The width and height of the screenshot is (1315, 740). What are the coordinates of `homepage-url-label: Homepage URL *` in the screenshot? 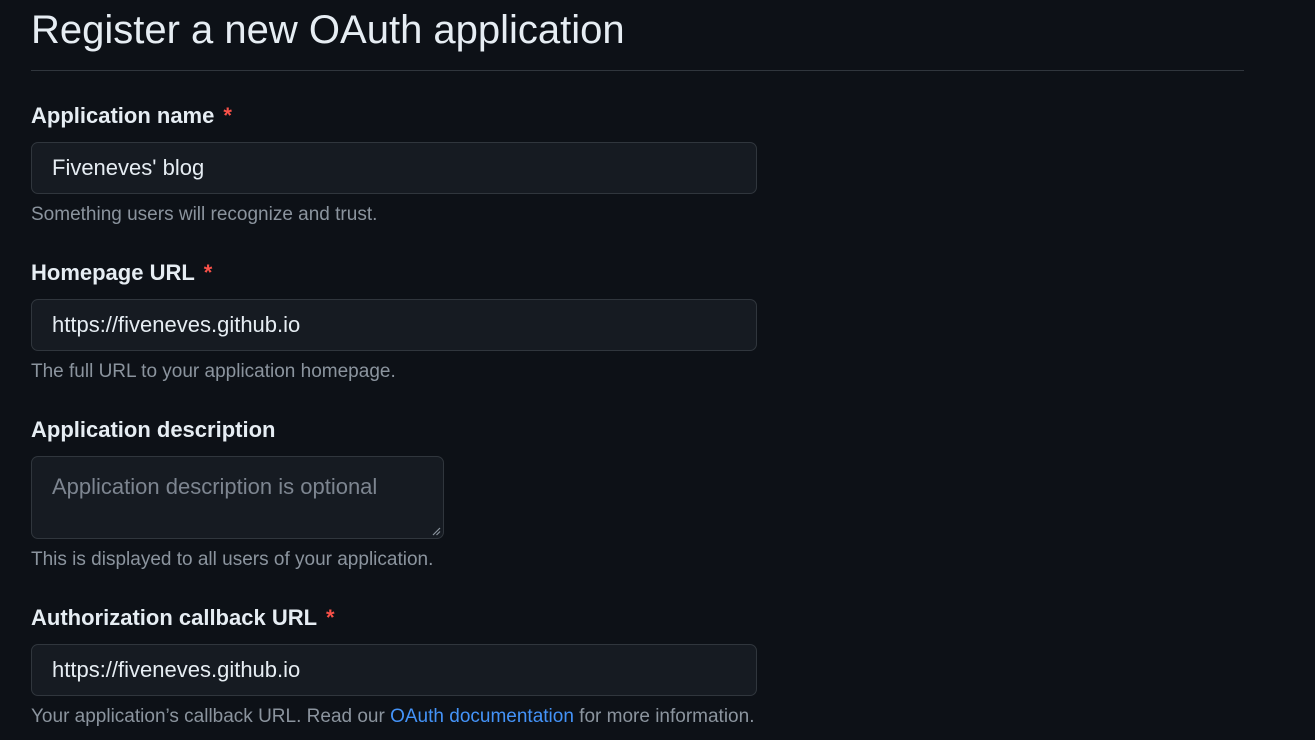 It's located at (121, 273).